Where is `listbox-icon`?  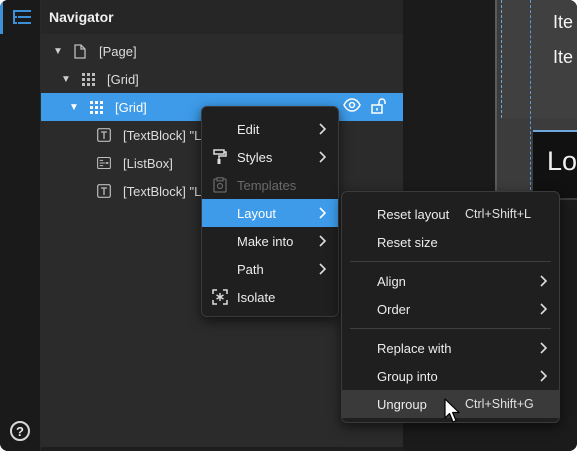
listbox-icon is located at coordinates (104, 163).